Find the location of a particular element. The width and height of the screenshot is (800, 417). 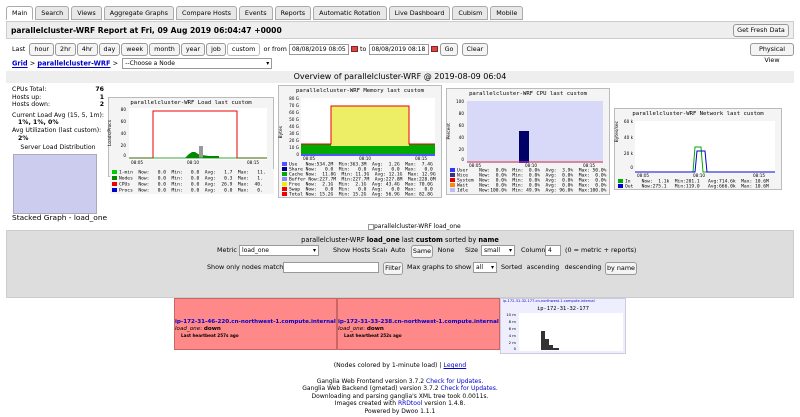

range-month-button: month is located at coordinates (164, 49).